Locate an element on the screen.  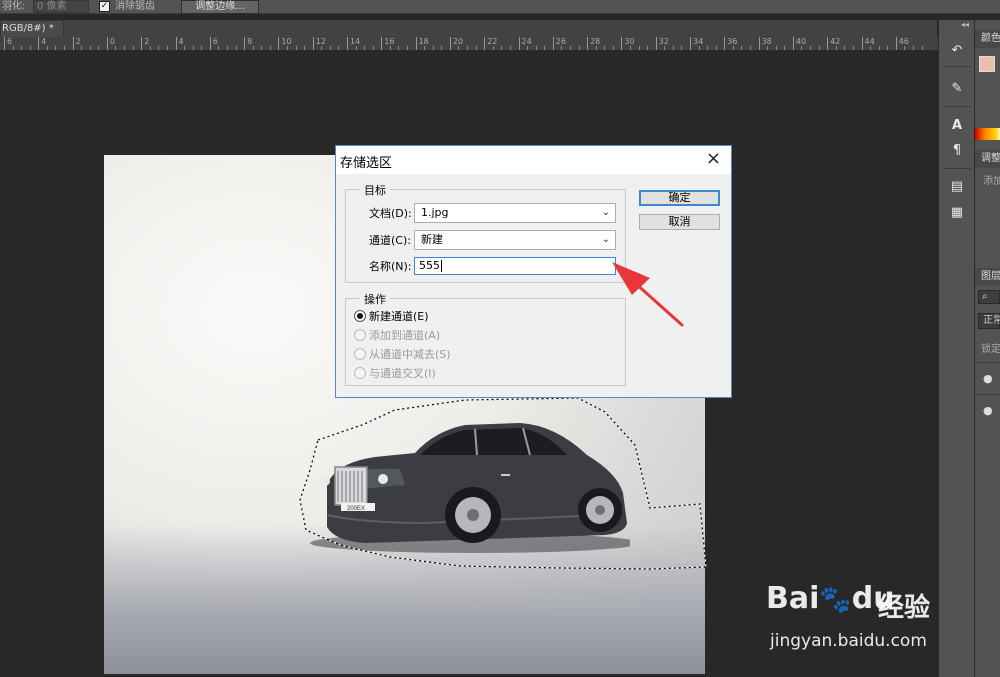
watermark-url: jingyan.baidu.com is located at coordinates (848, 641).